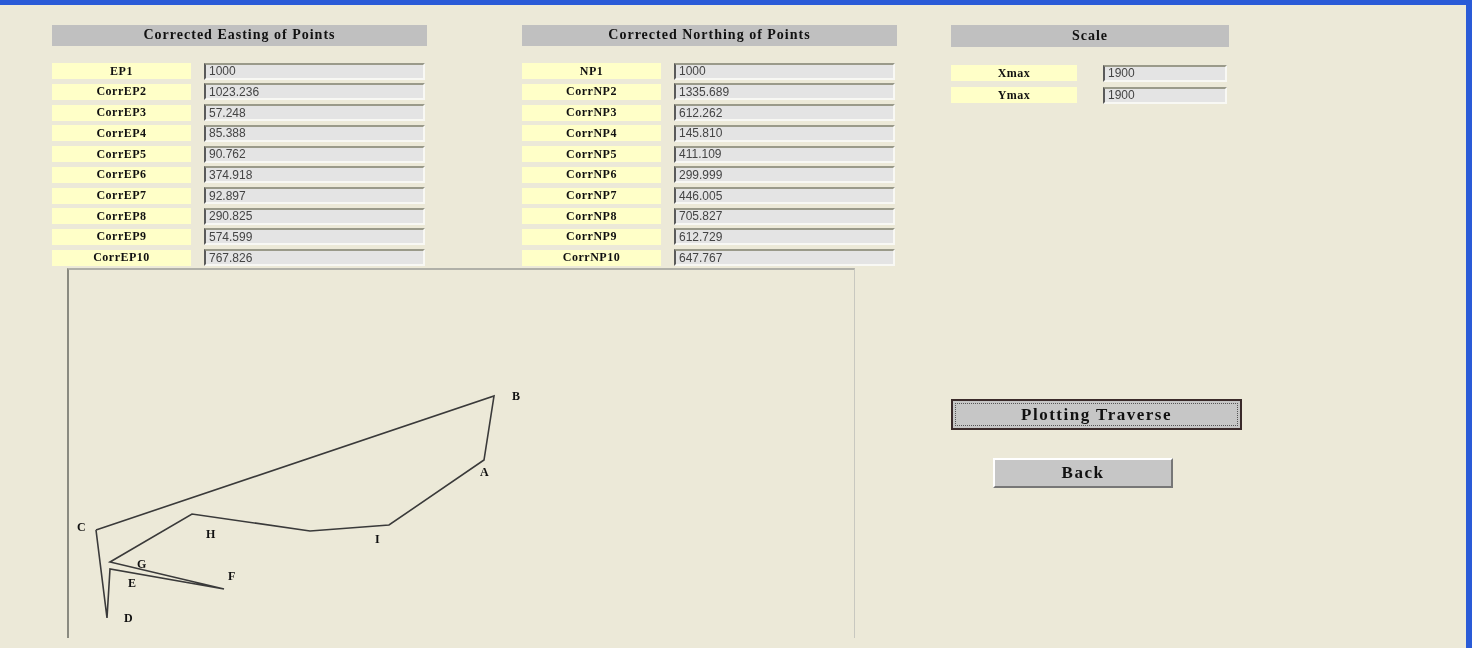 This screenshot has height=648, width=1472. I want to click on field-label: CorrNP3, so click(591, 112).